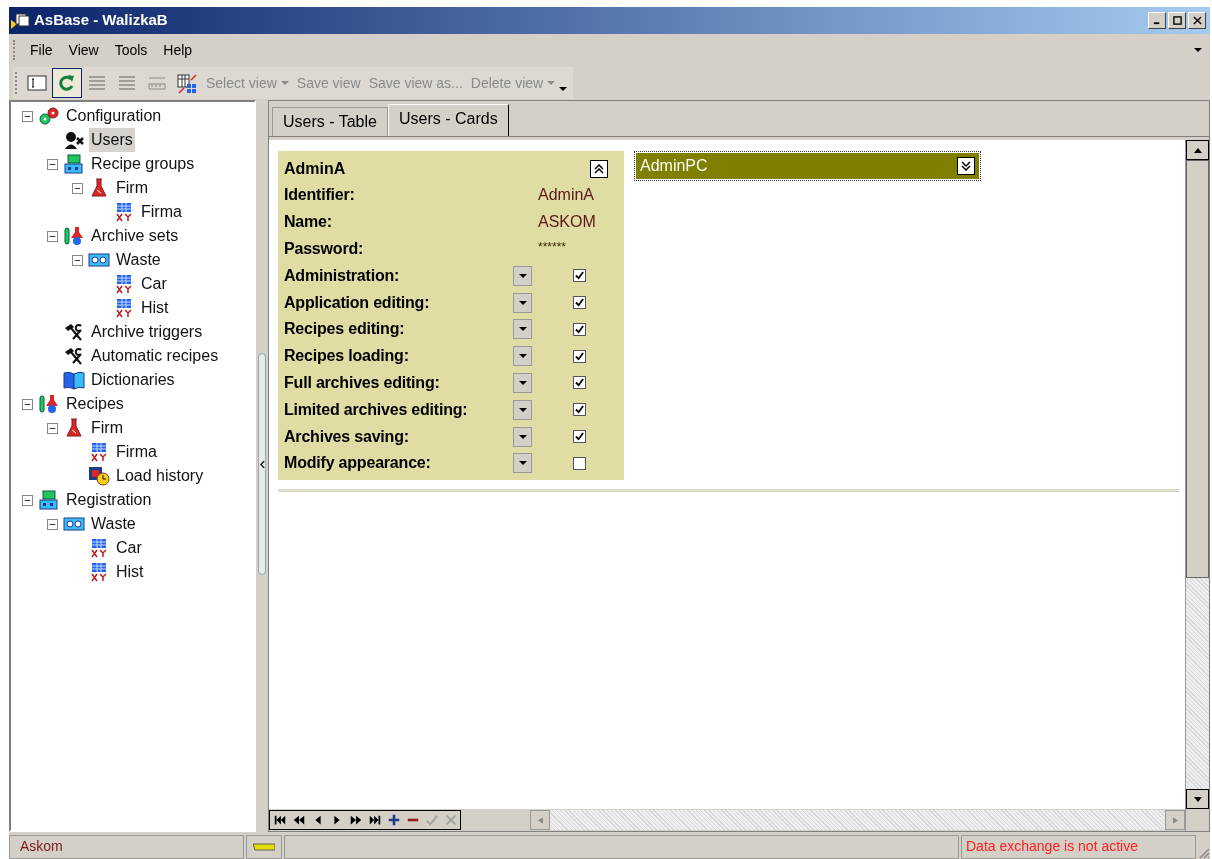 This screenshot has width=1212, height=859. Describe the element at coordinates (552, 247) in the screenshot. I see `password-value: ******` at that location.